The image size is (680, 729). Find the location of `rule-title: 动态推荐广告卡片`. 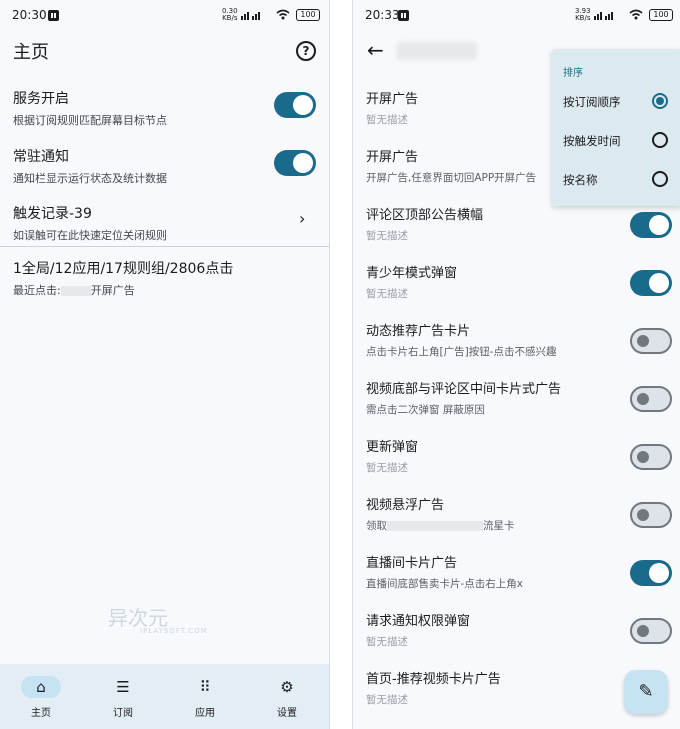

rule-title: 动态推荐广告卡片 is located at coordinates (418, 331).